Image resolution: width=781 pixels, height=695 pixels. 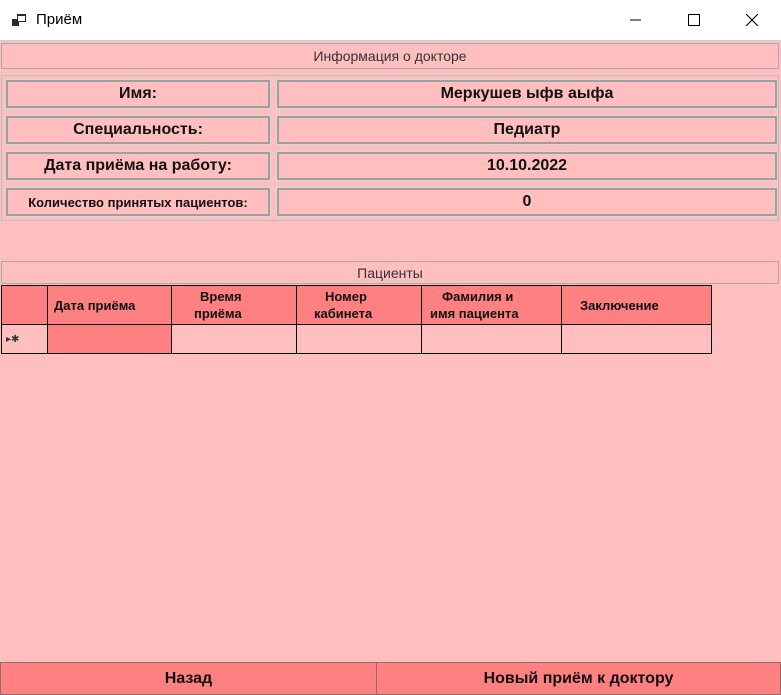 I want to click on patients-count-value: 0, so click(x=527, y=202).